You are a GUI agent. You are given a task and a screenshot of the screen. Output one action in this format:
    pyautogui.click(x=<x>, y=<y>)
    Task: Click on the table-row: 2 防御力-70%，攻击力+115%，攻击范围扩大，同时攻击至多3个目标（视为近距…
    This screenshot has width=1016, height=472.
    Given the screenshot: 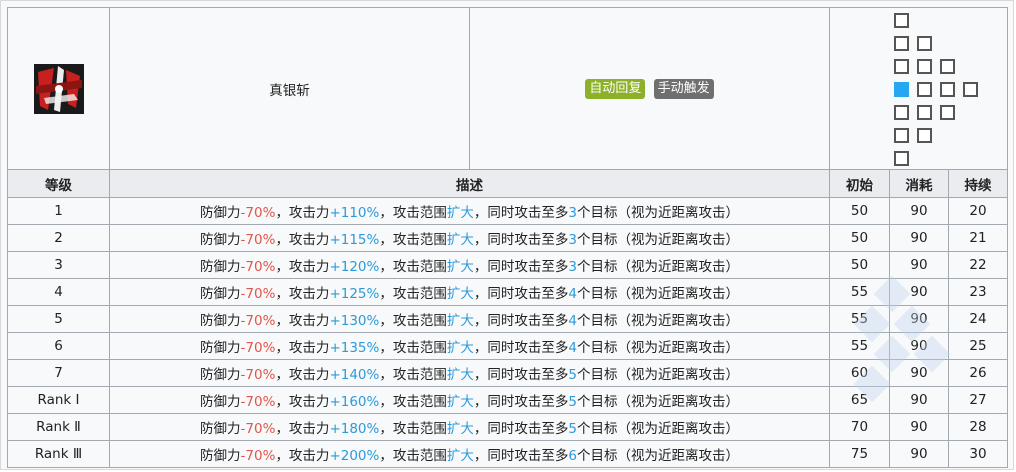 What is the action you would take?
    pyautogui.click(x=508, y=238)
    